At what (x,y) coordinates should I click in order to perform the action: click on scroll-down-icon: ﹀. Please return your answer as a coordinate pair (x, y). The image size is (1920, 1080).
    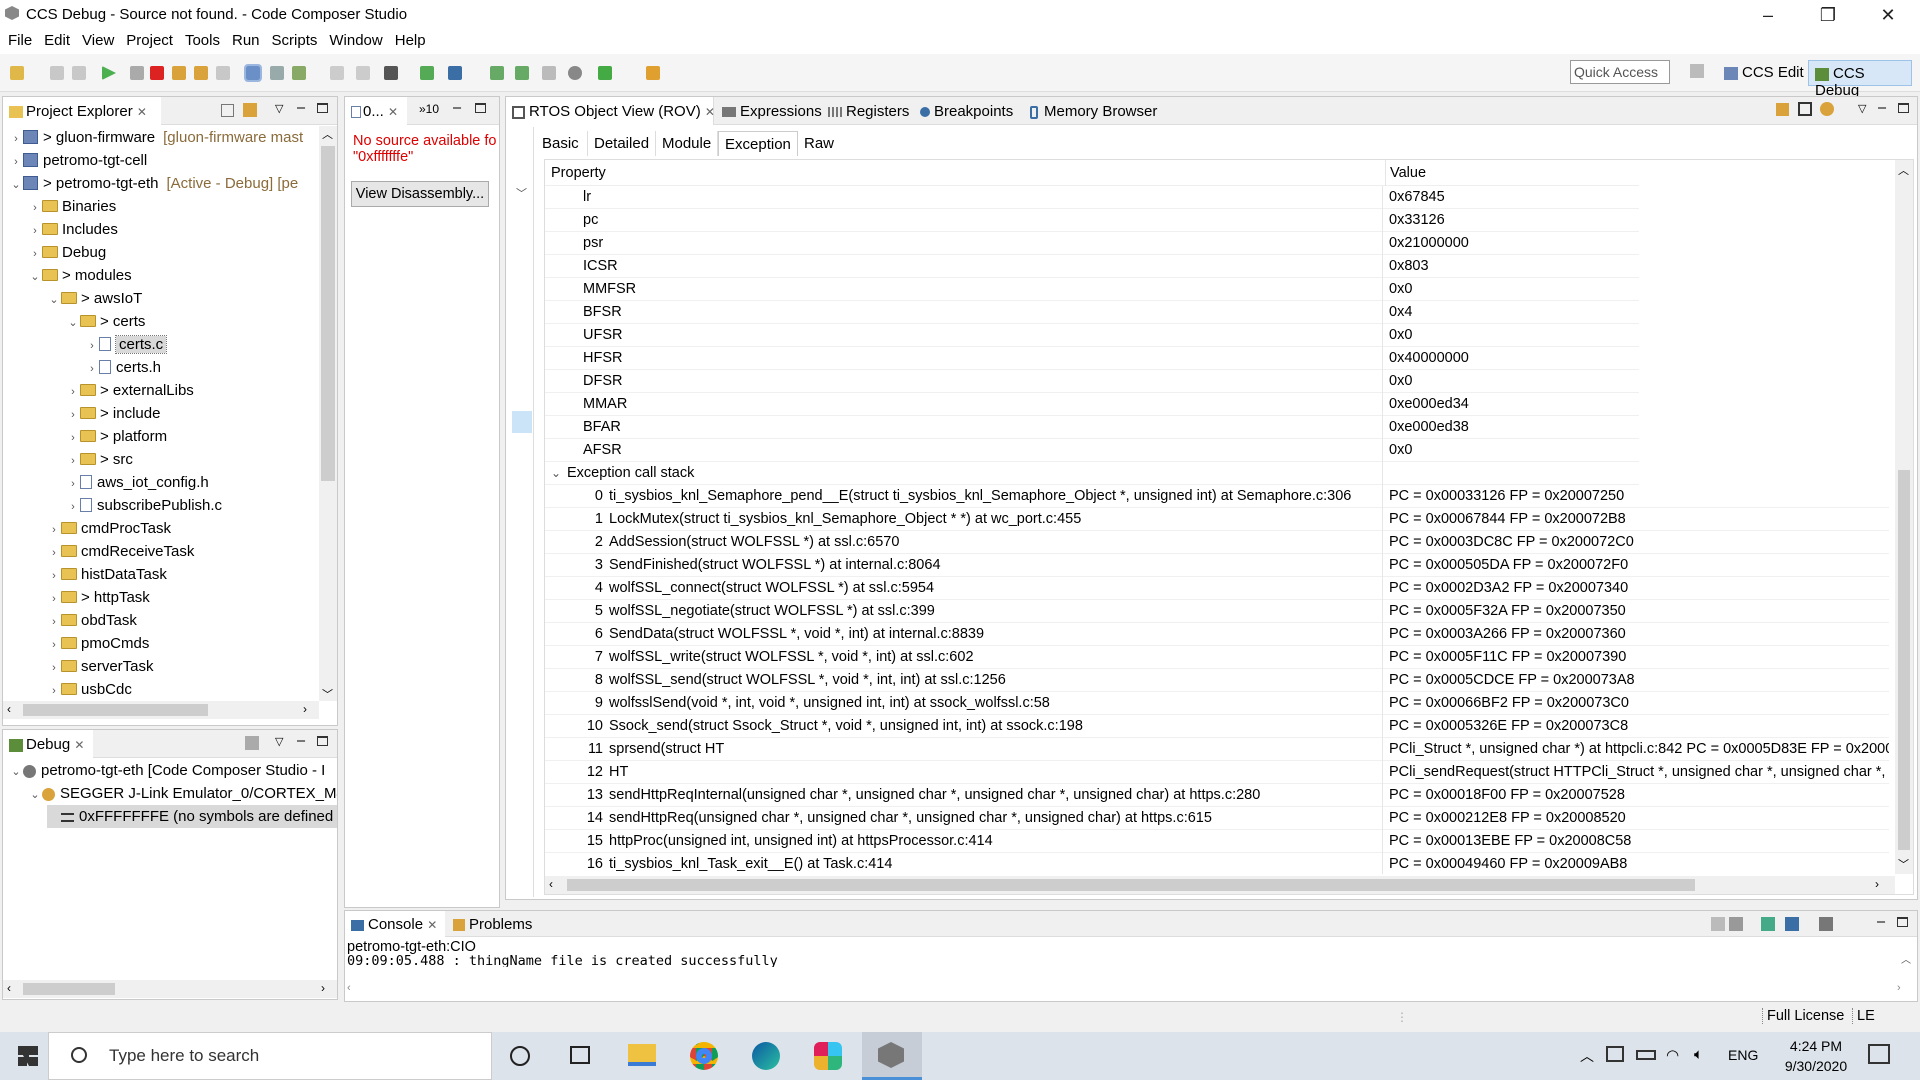
    Looking at the image, I should click on (327, 694).